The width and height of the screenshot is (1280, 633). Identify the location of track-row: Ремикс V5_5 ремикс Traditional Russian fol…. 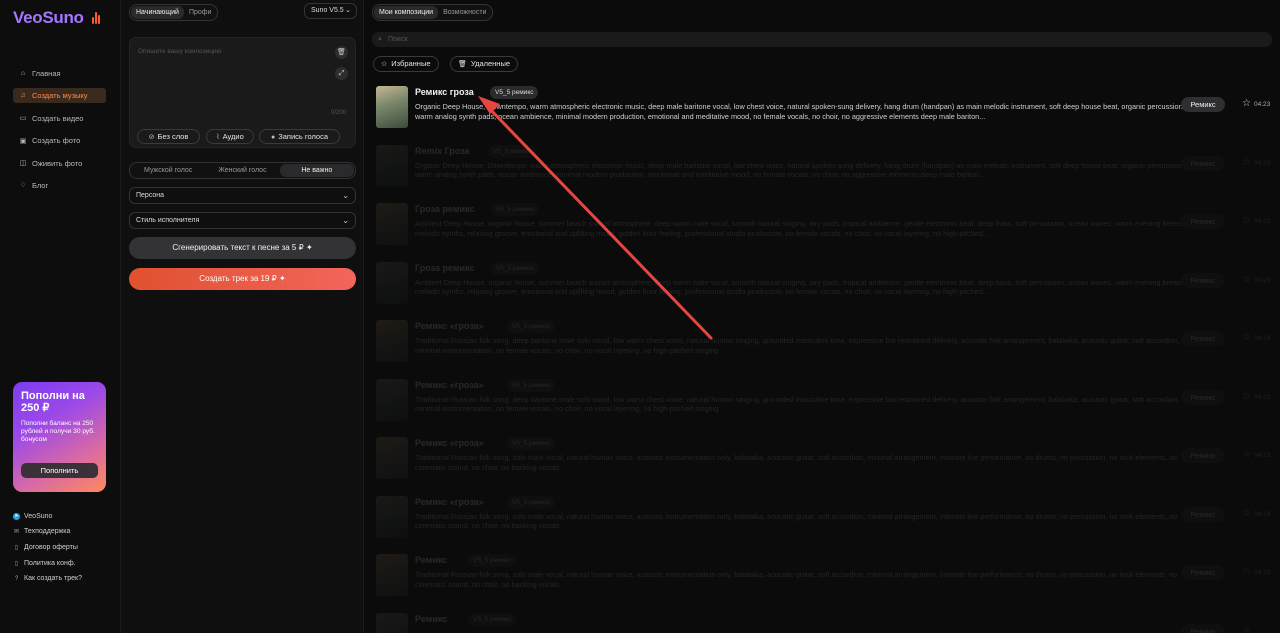
(826, 575).